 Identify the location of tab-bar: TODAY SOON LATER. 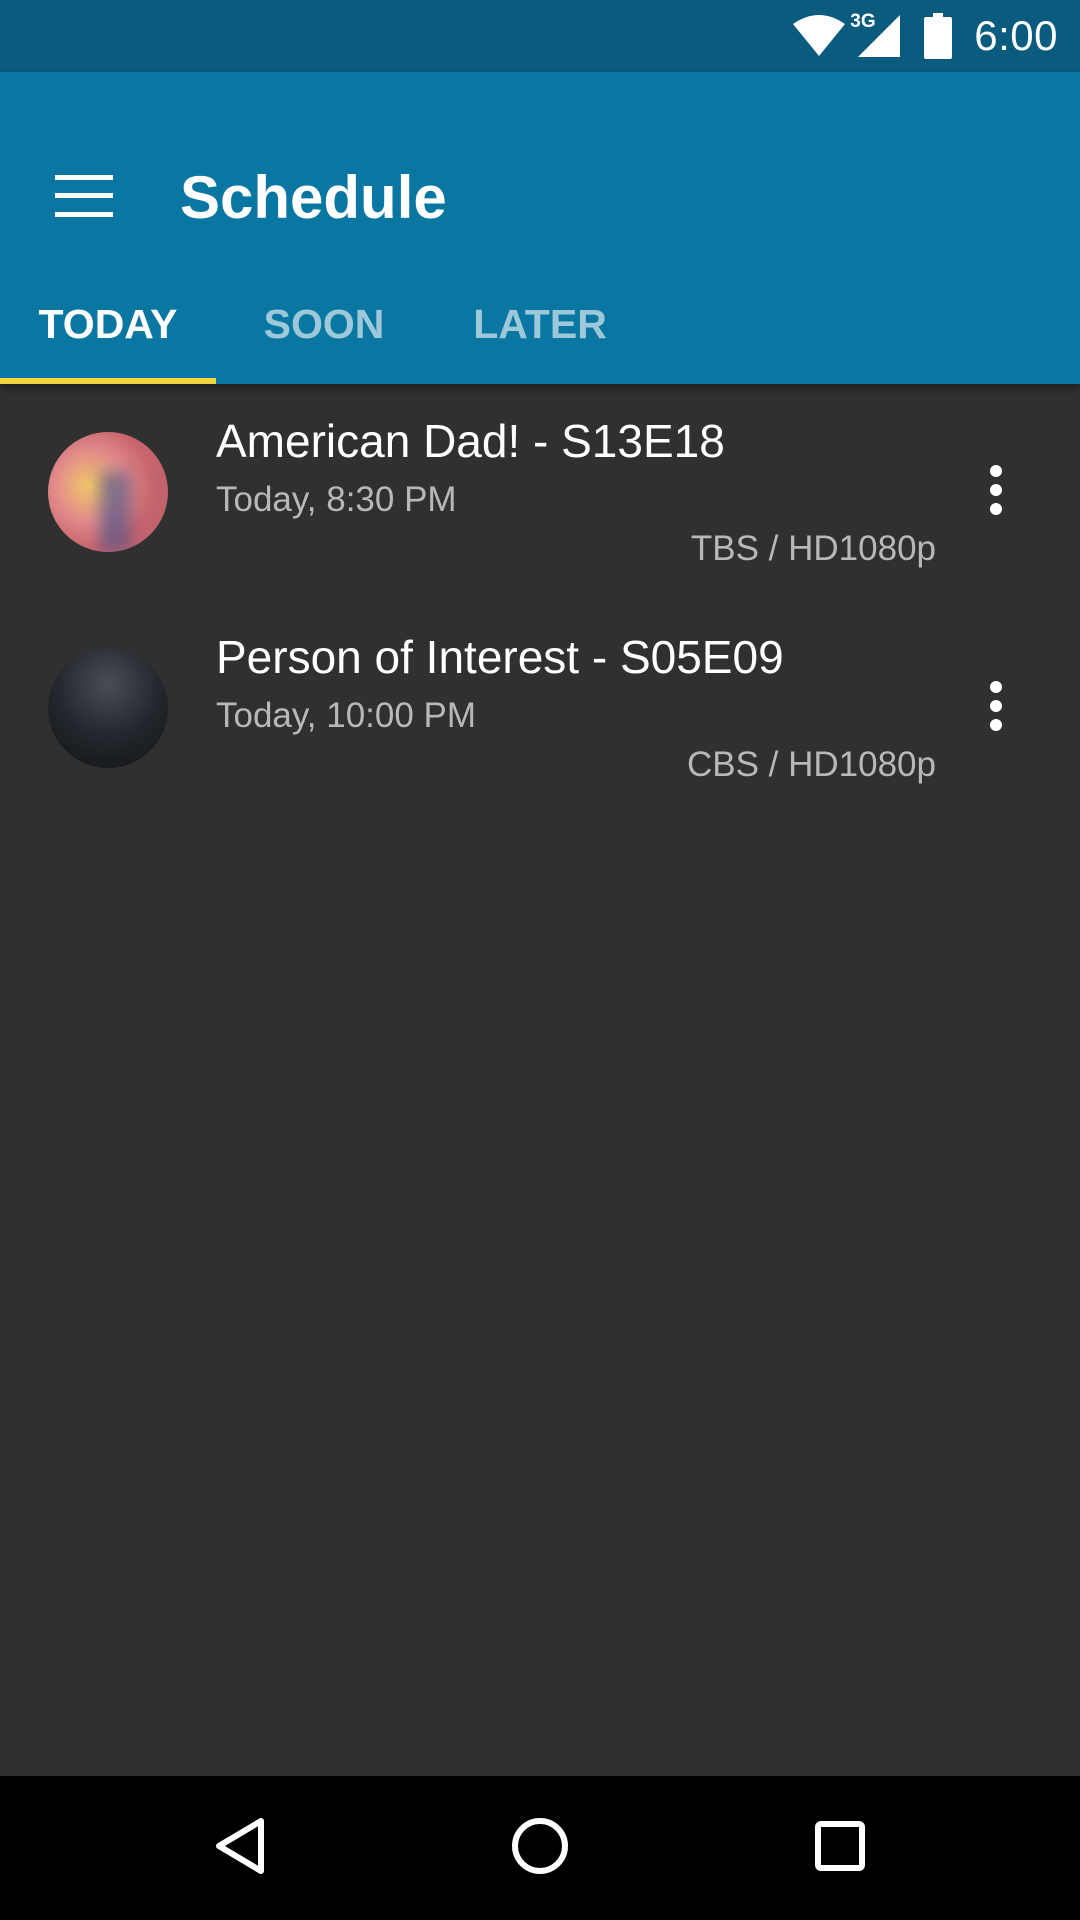
(324, 324).